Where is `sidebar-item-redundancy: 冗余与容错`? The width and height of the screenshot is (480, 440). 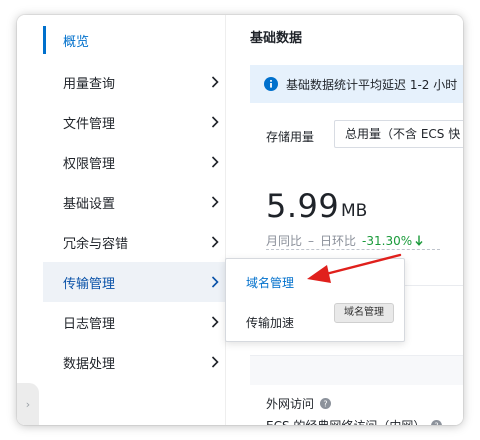 sidebar-item-redundancy: 冗余与容错 is located at coordinates (134, 242).